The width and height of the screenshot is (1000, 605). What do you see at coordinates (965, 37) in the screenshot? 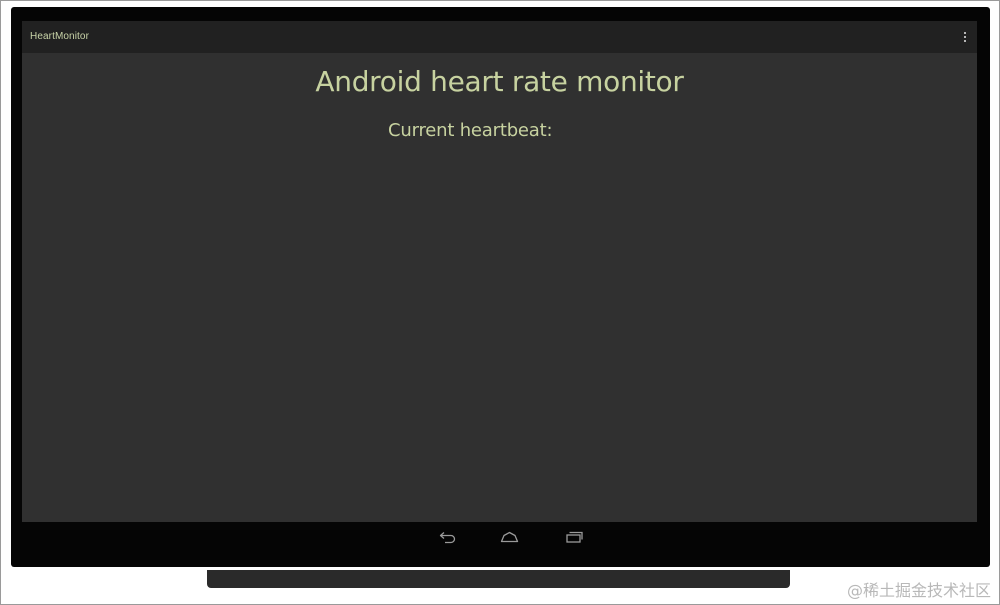
I see `overflow-menu-icon` at bounding box center [965, 37].